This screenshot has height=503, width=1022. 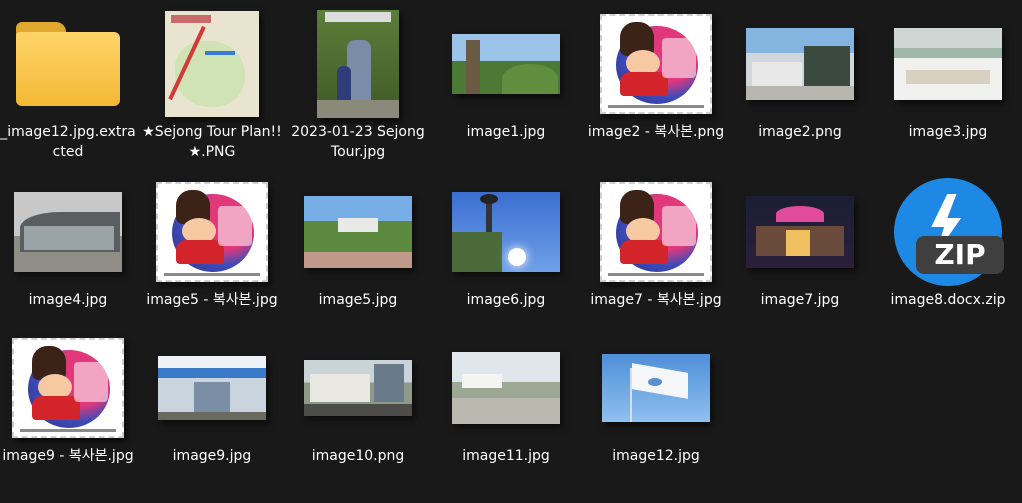 What do you see at coordinates (358, 300) in the screenshot?
I see `file-name: image5.jpg` at bounding box center [358, 300].